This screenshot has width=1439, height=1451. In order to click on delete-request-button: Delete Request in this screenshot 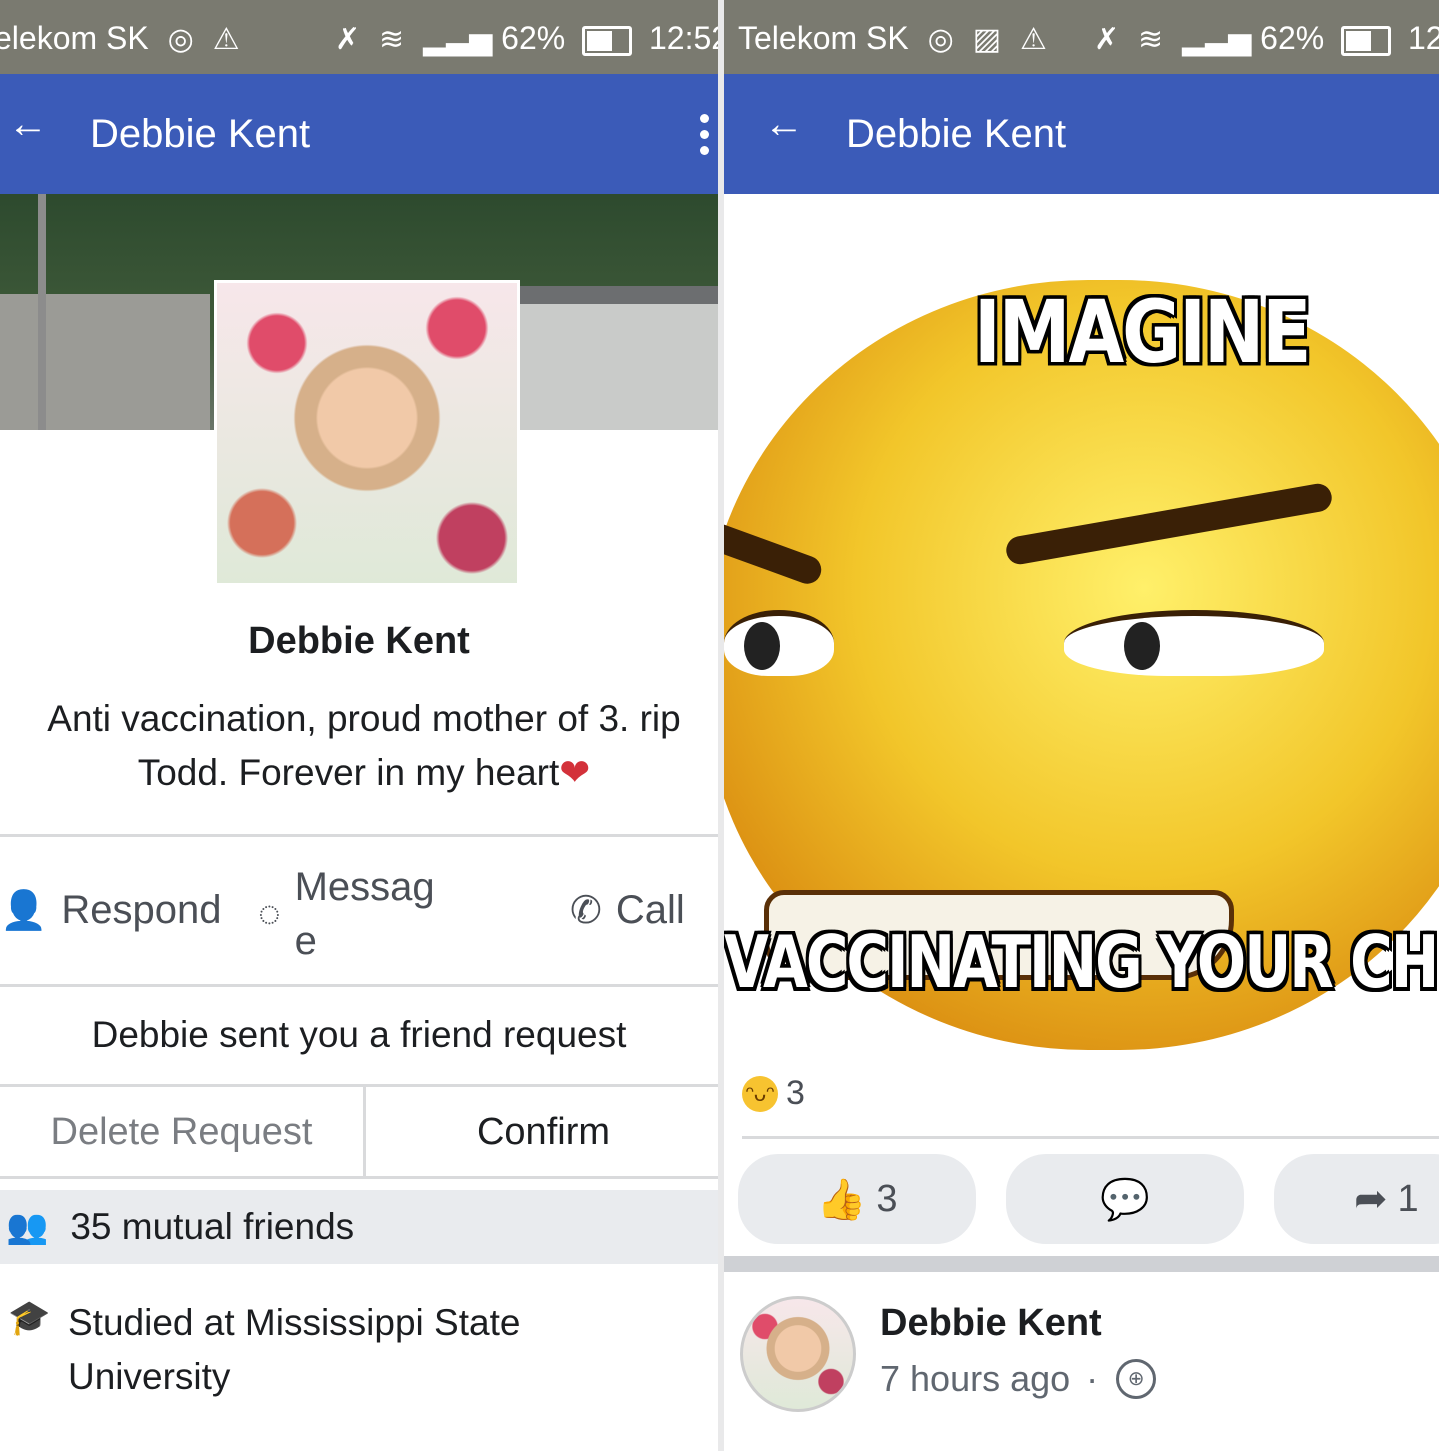, I will do `click(183, 1132)`.